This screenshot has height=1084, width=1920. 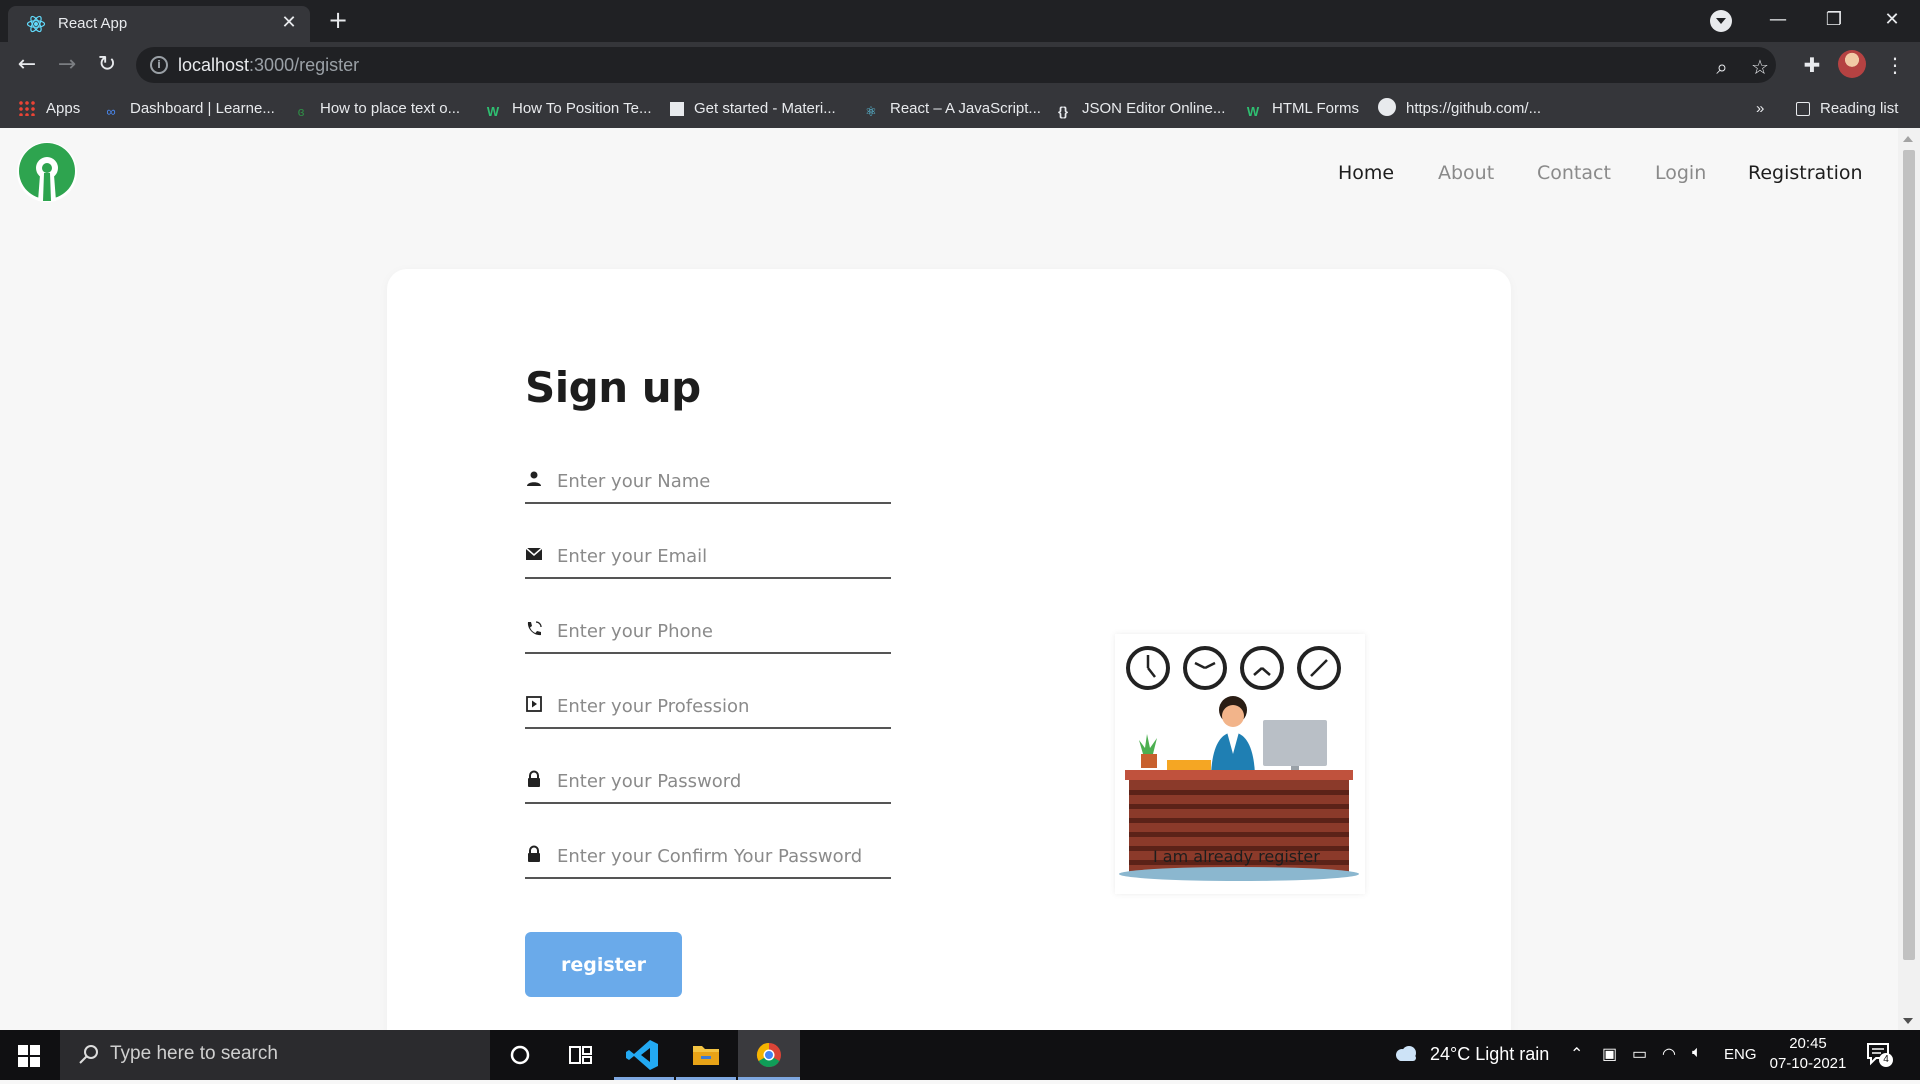 I want to click on bookmark-star-icon: ☆, so click(x=1760, y=67).